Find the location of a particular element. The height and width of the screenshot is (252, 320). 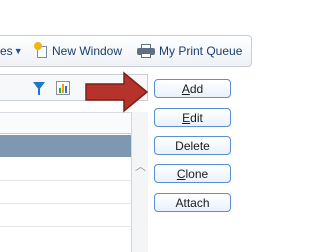

add-button-label: Add is located at coordinates (192, 88).